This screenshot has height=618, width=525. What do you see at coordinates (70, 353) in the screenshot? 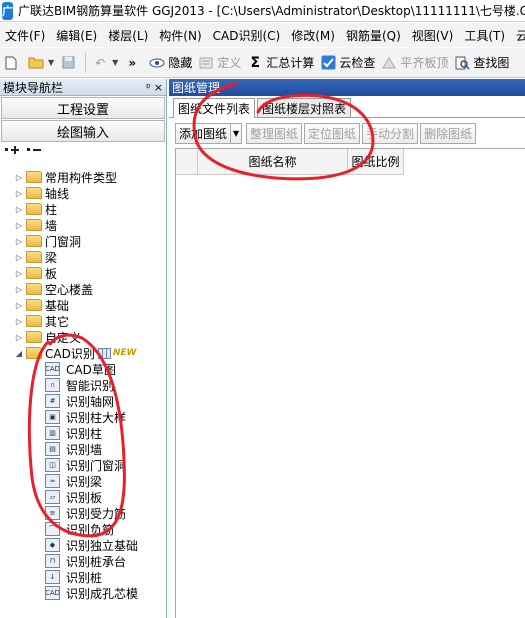
I see `tree-item-label: CAD识别` at bounding box center [70, 353].